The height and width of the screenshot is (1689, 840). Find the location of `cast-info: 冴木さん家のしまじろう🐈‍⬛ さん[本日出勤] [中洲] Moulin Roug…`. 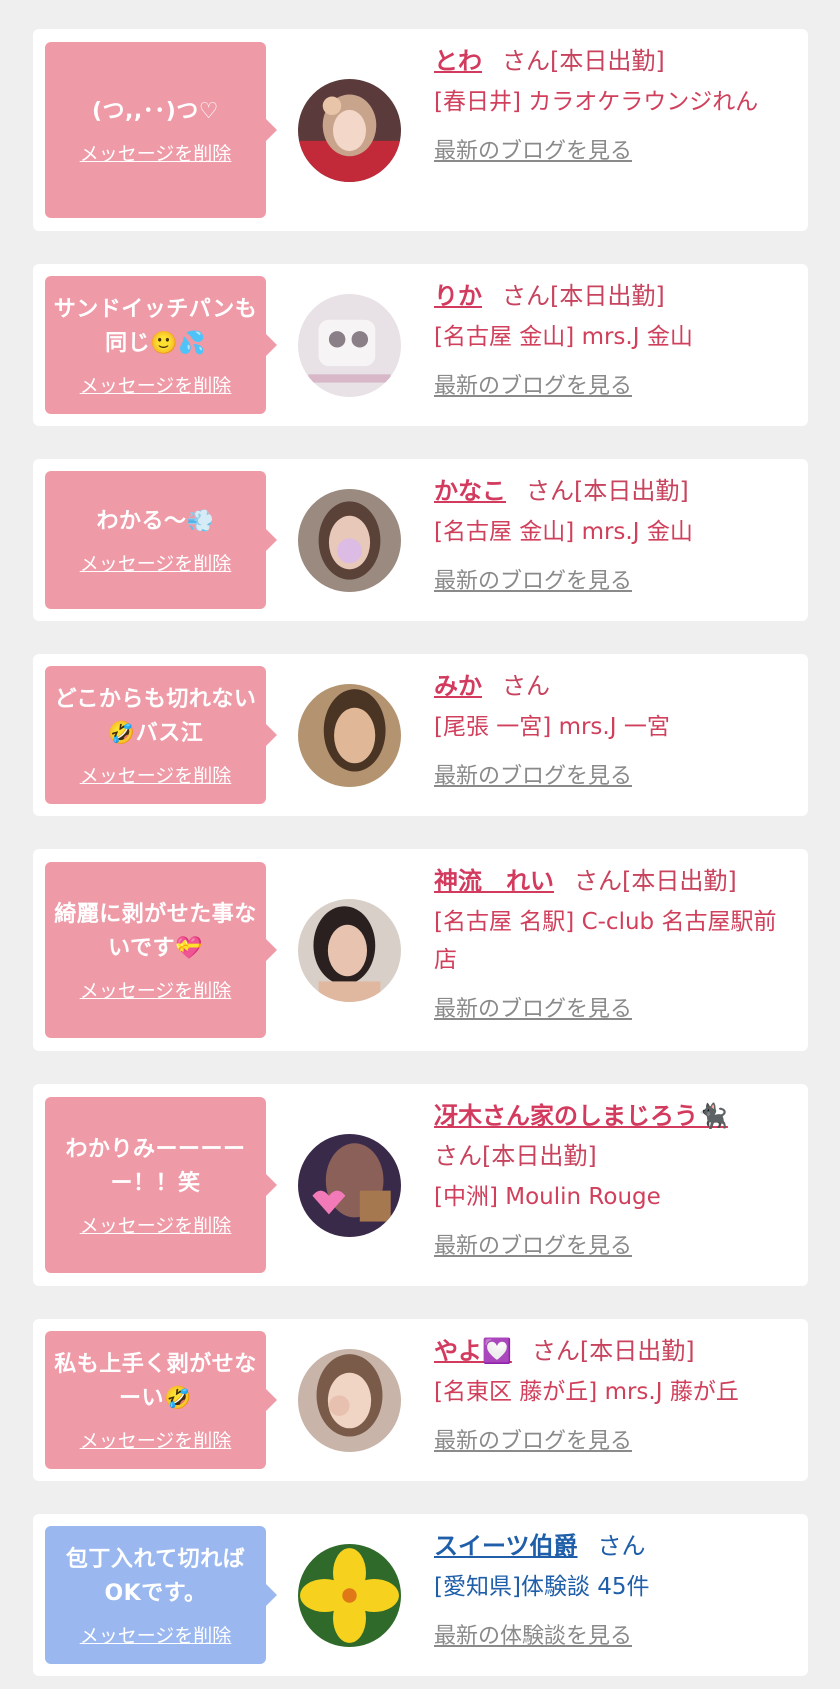

cast-info: 冴木さん家のしまじろう🐈‍⬛ さん[本日出勤] [中洲] Moulin Roug… is located at coordinates (614, 1178).